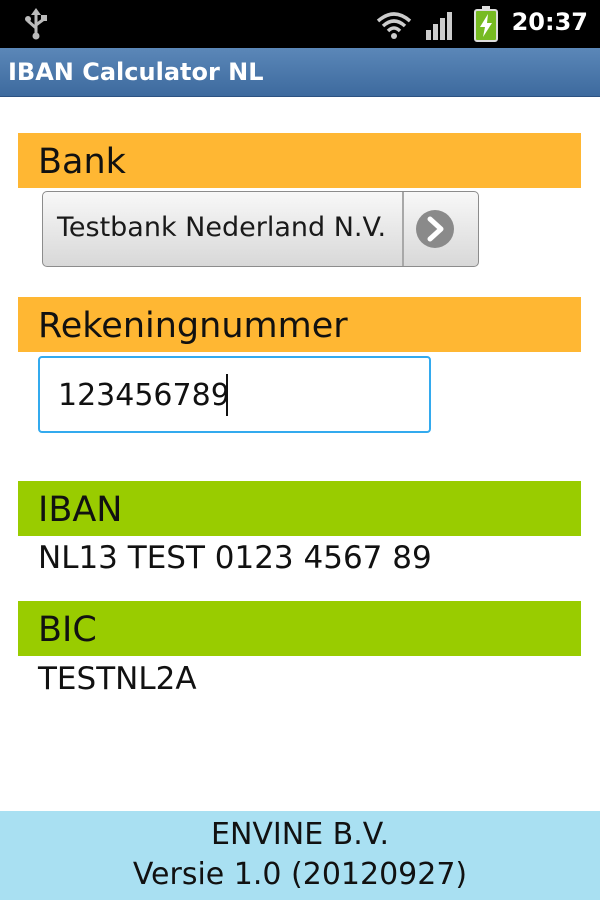  What do you see at coordinates (439, 26) in the screenshot?
I see `signal-icon` at bounding box center [439, 26].